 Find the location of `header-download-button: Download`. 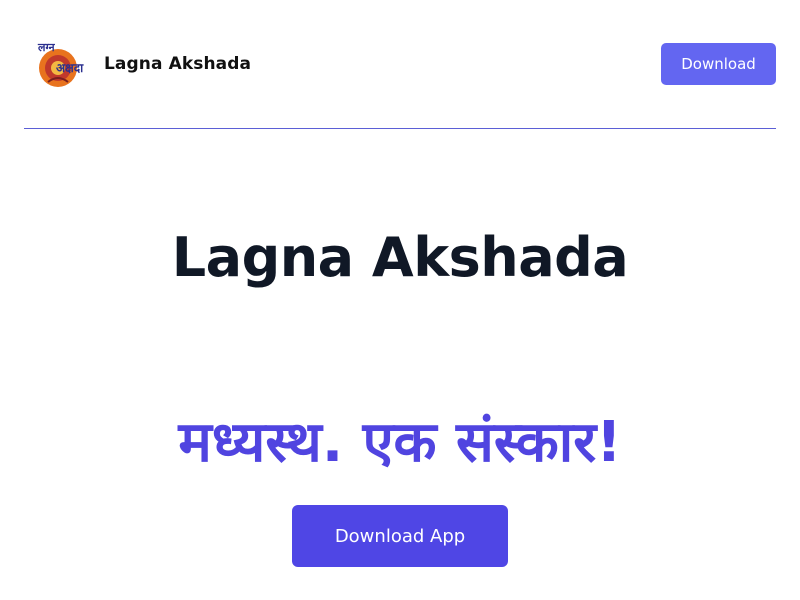

header-download-button: Download is located at coordinates (718, 64).